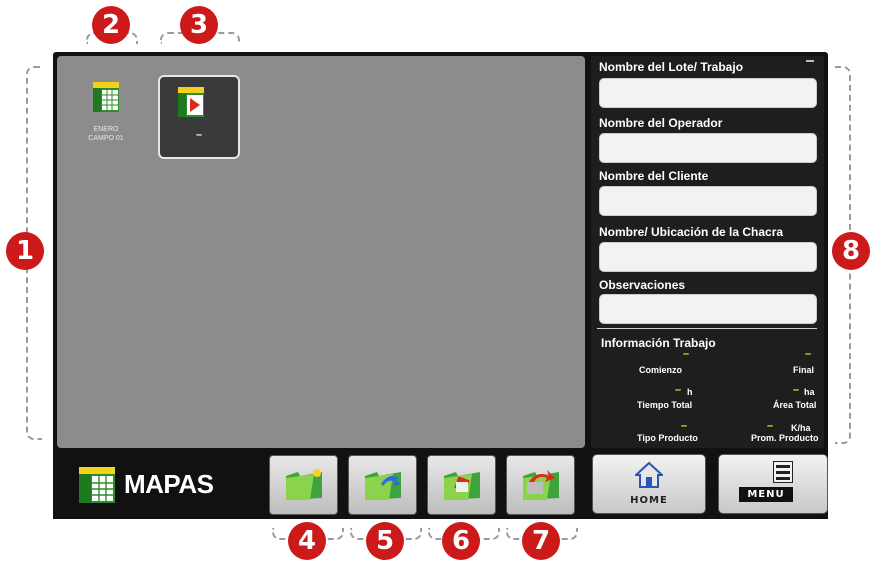 This screenshot has height=563, width=873. I want to click on cliente-field, so click(708, 201).